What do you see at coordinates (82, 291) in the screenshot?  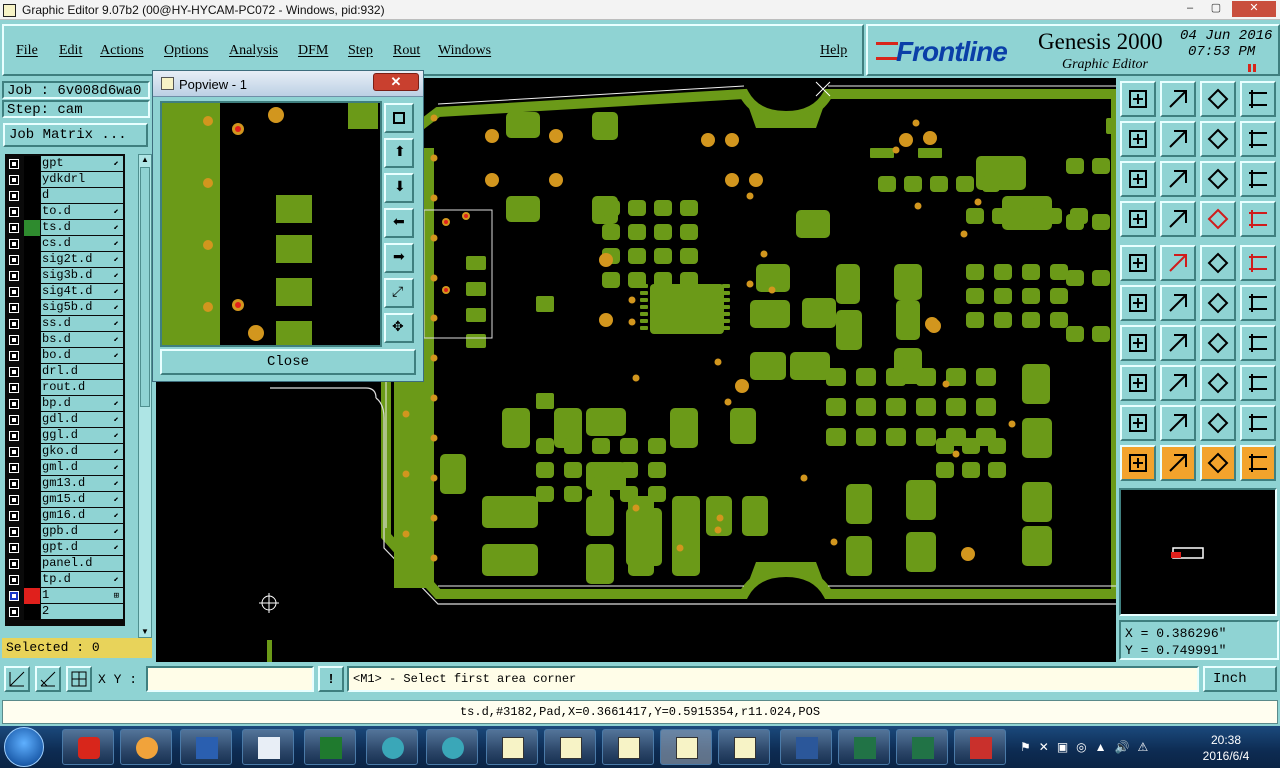 I see `layer-name: sig4t.d ⬋` at bounding box center [82, 291].